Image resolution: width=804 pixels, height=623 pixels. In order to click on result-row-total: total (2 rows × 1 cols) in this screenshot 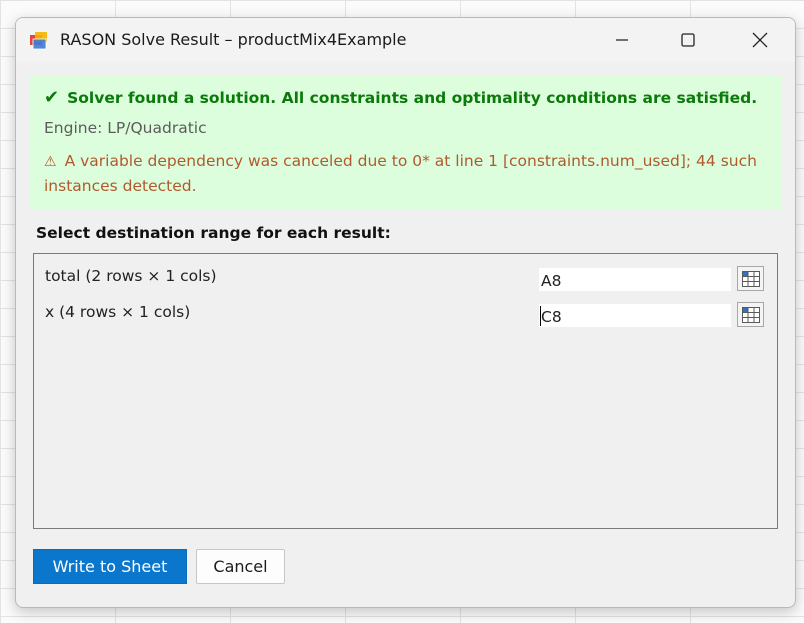, I will do `click(405, 281)`.